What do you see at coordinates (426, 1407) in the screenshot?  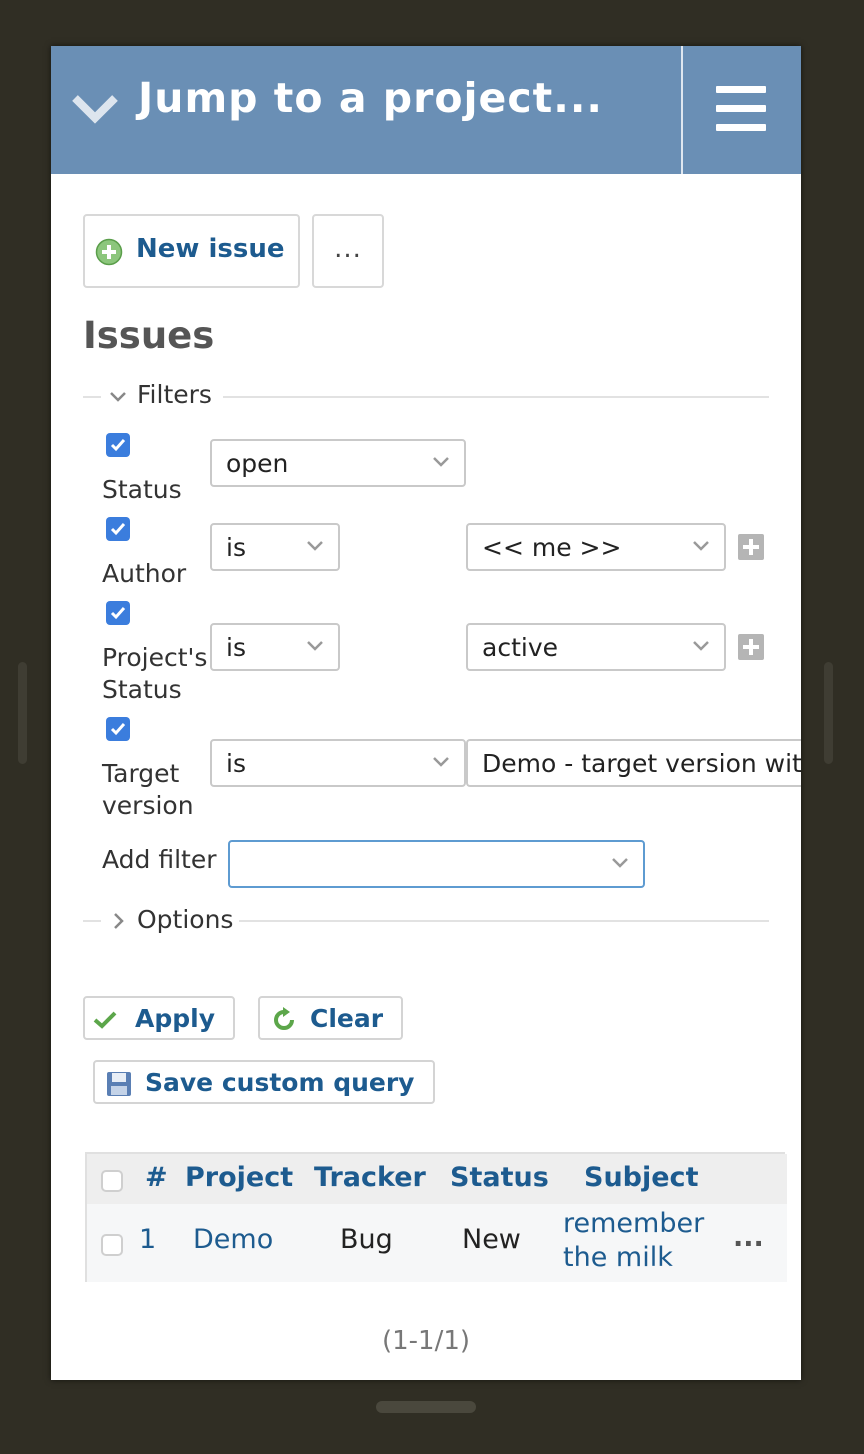 I see `home-indicator` at bounding box center [426, 1407].